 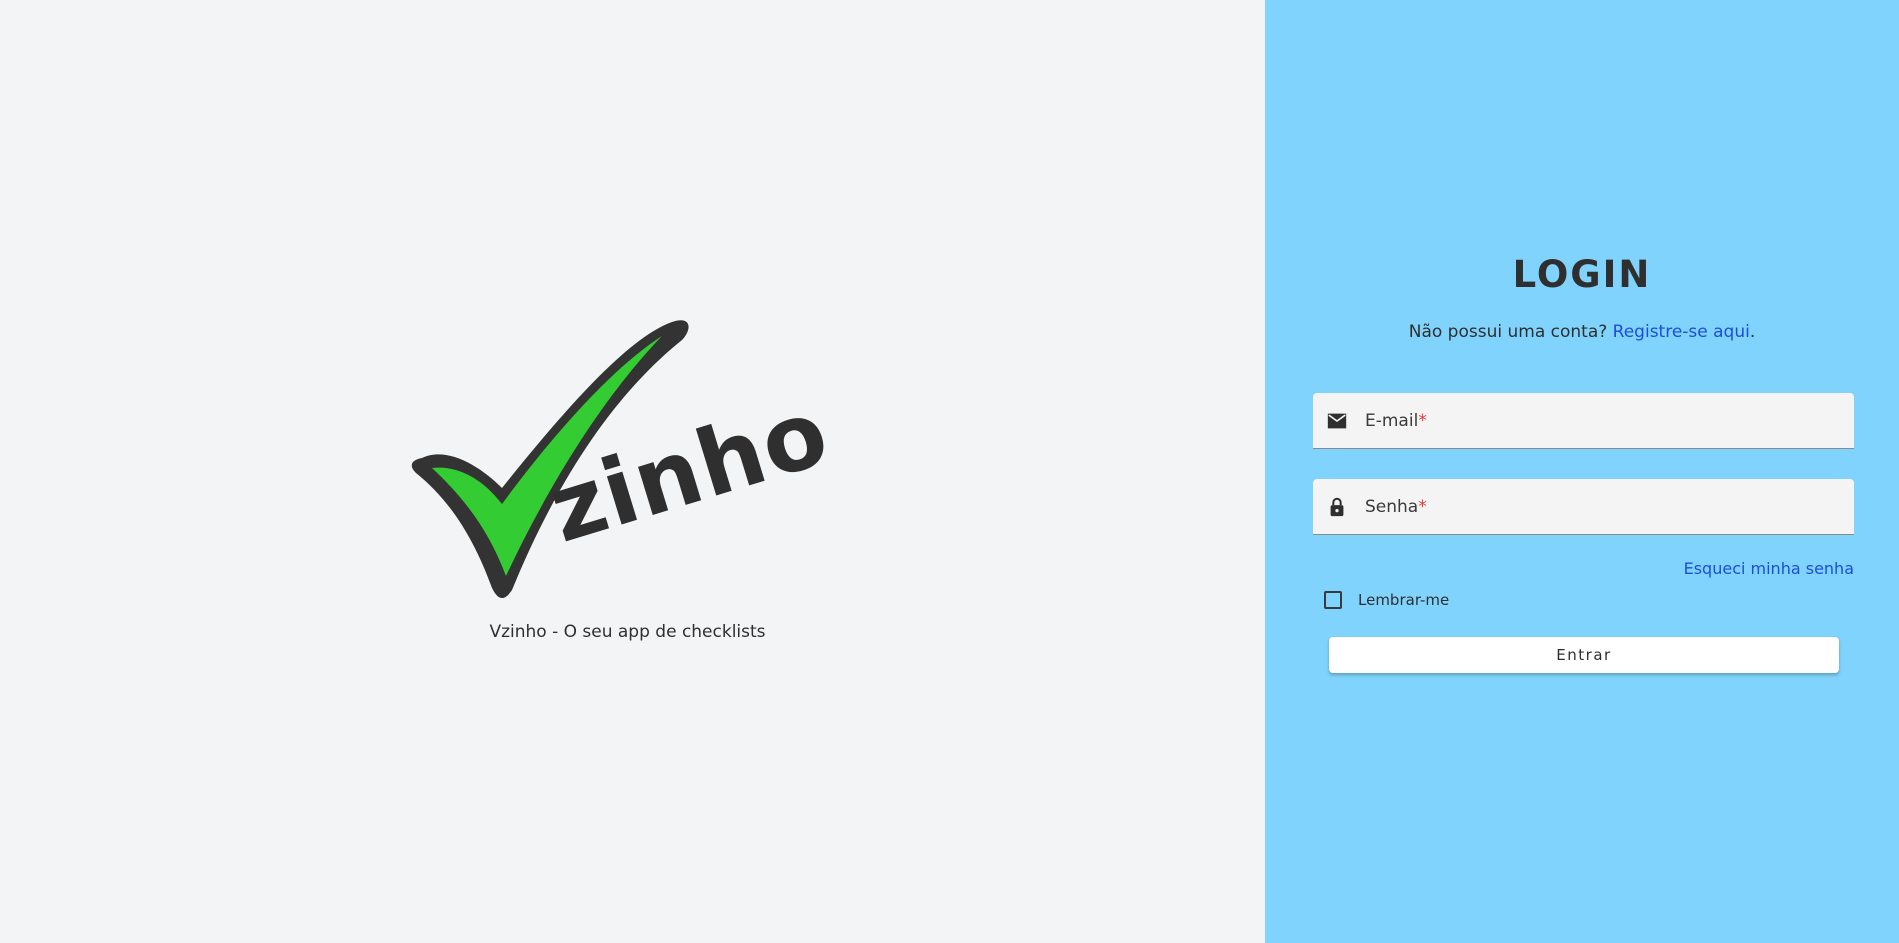 What do you see at coordinates (1604, 506) in the screenshot?
I see `password-input` at bounding box center [1604, 506].